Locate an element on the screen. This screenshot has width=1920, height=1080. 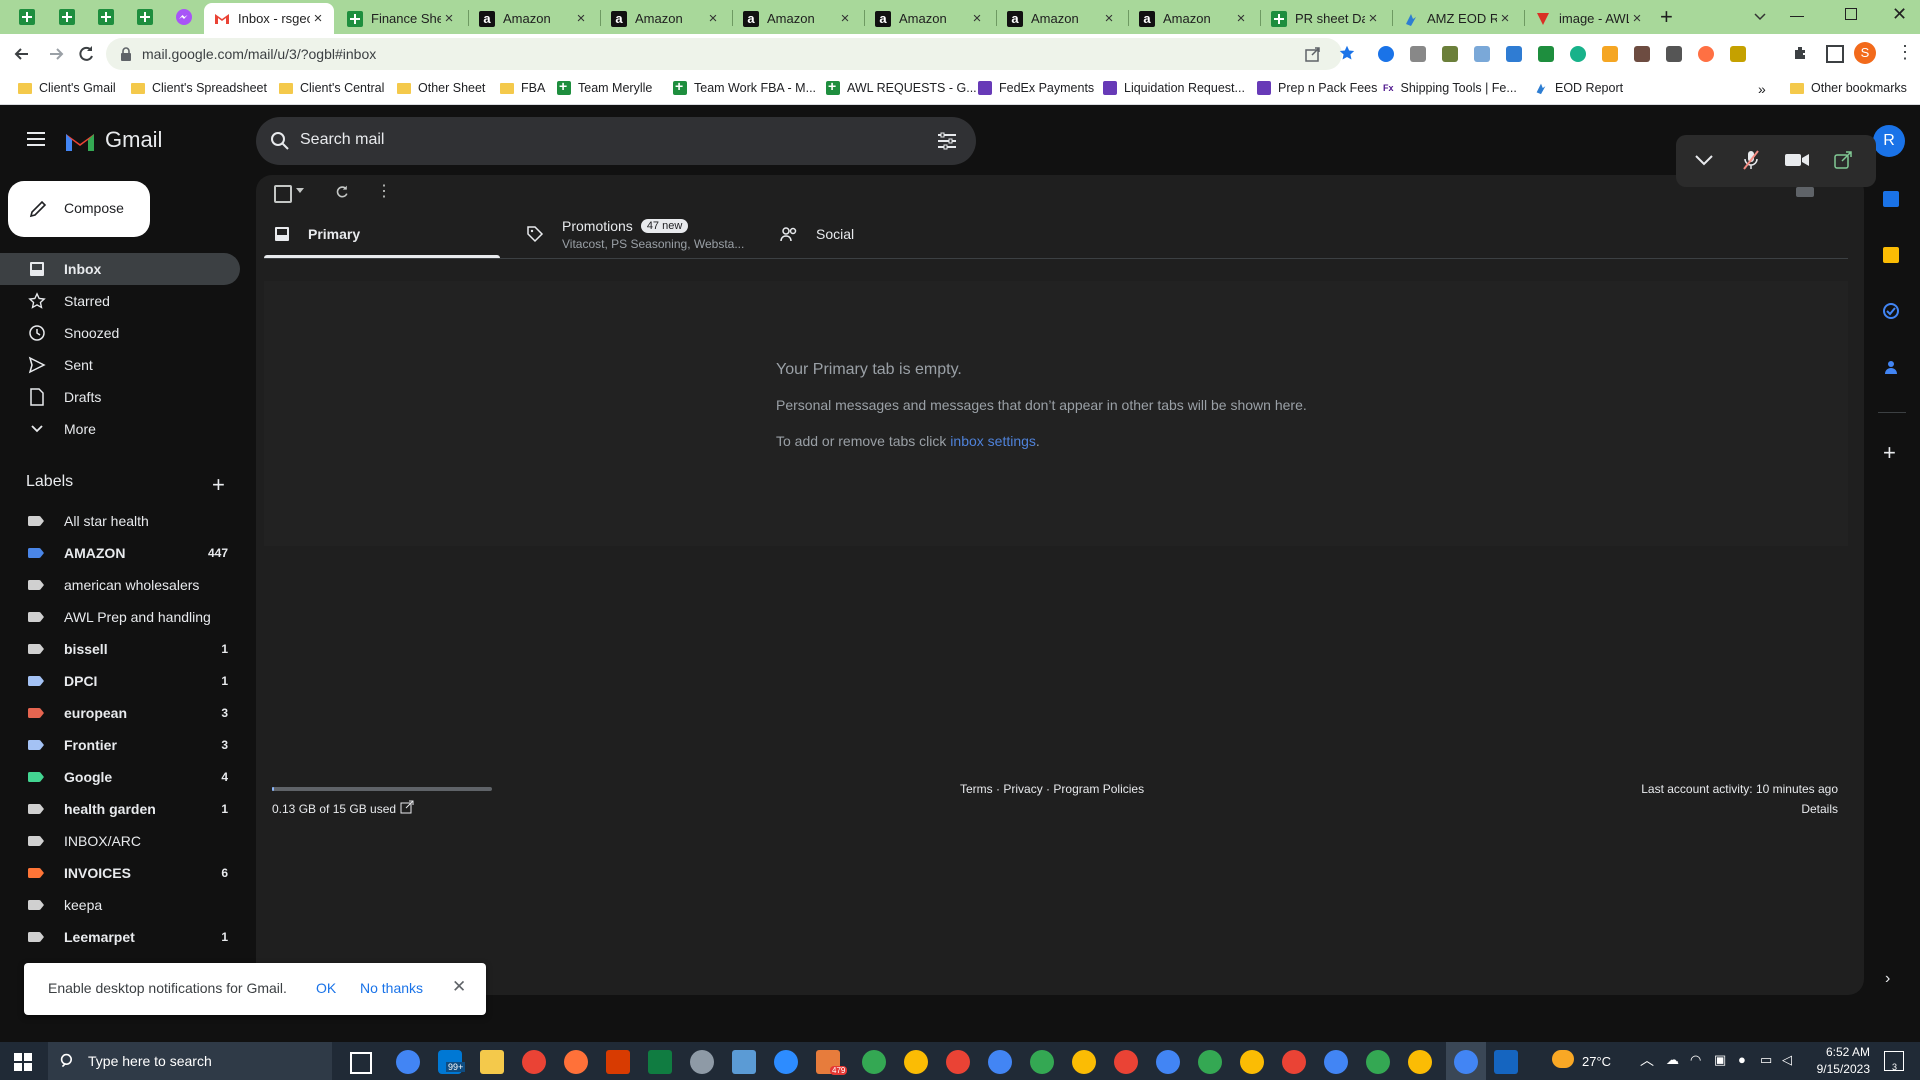
label-item: INBOX/ARC is located at coordinates (120, 841).